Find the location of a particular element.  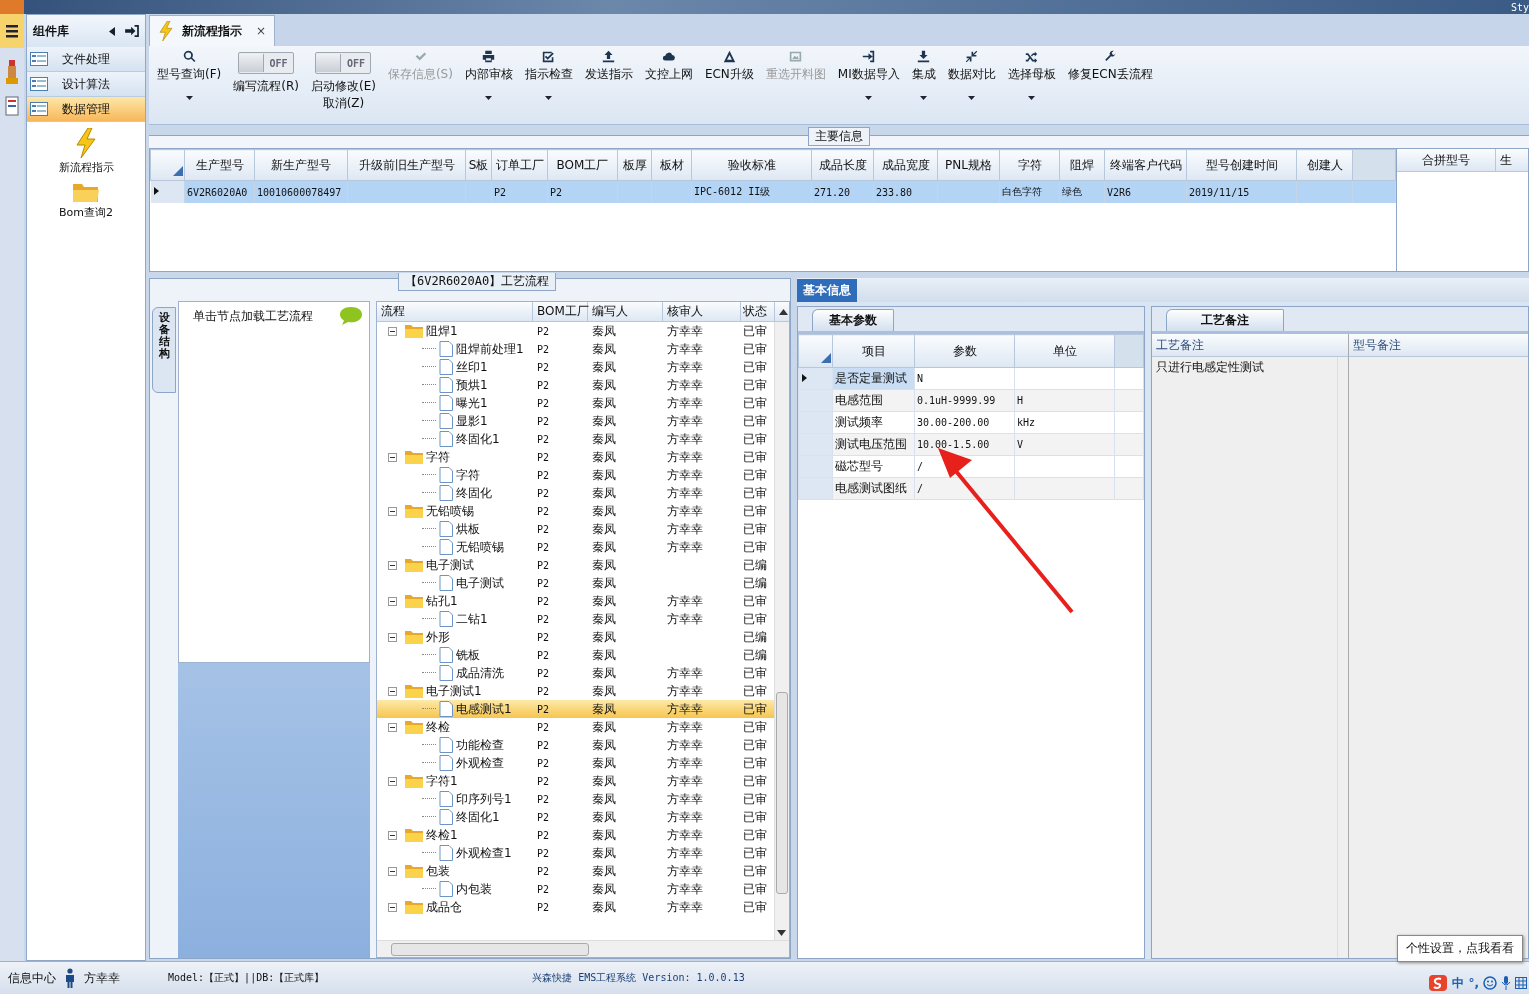

node-label: 电子测试1 is located at coordinates (454, 691).